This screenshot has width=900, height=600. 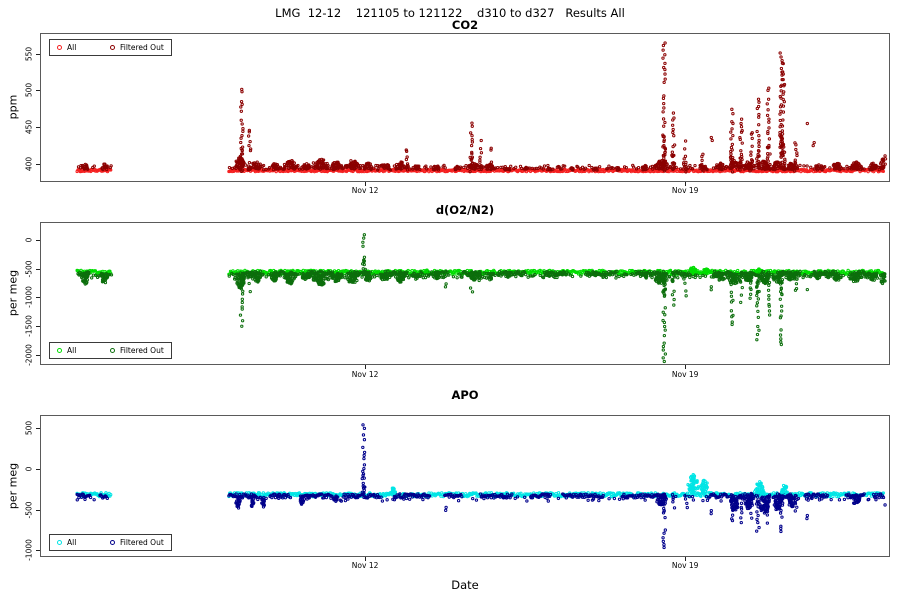 What do you see at coordinates (13, 293) in the screenshot?
I see `y-axis-label-do2n2: per meg` at bounding box center [13, 293].